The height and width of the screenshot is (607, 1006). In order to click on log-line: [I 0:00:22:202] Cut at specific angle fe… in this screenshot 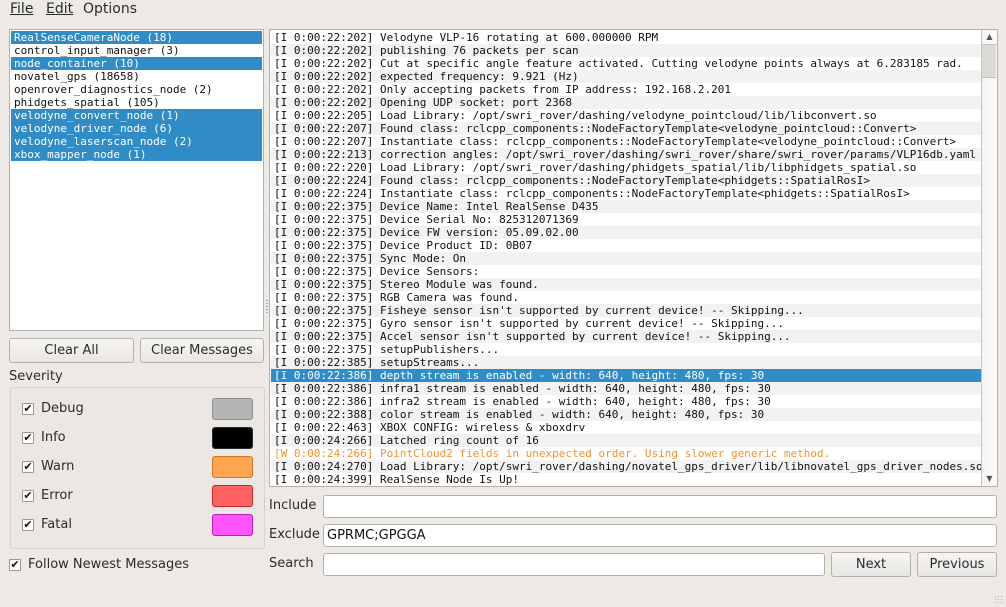, I will do `click(626, 63)`.